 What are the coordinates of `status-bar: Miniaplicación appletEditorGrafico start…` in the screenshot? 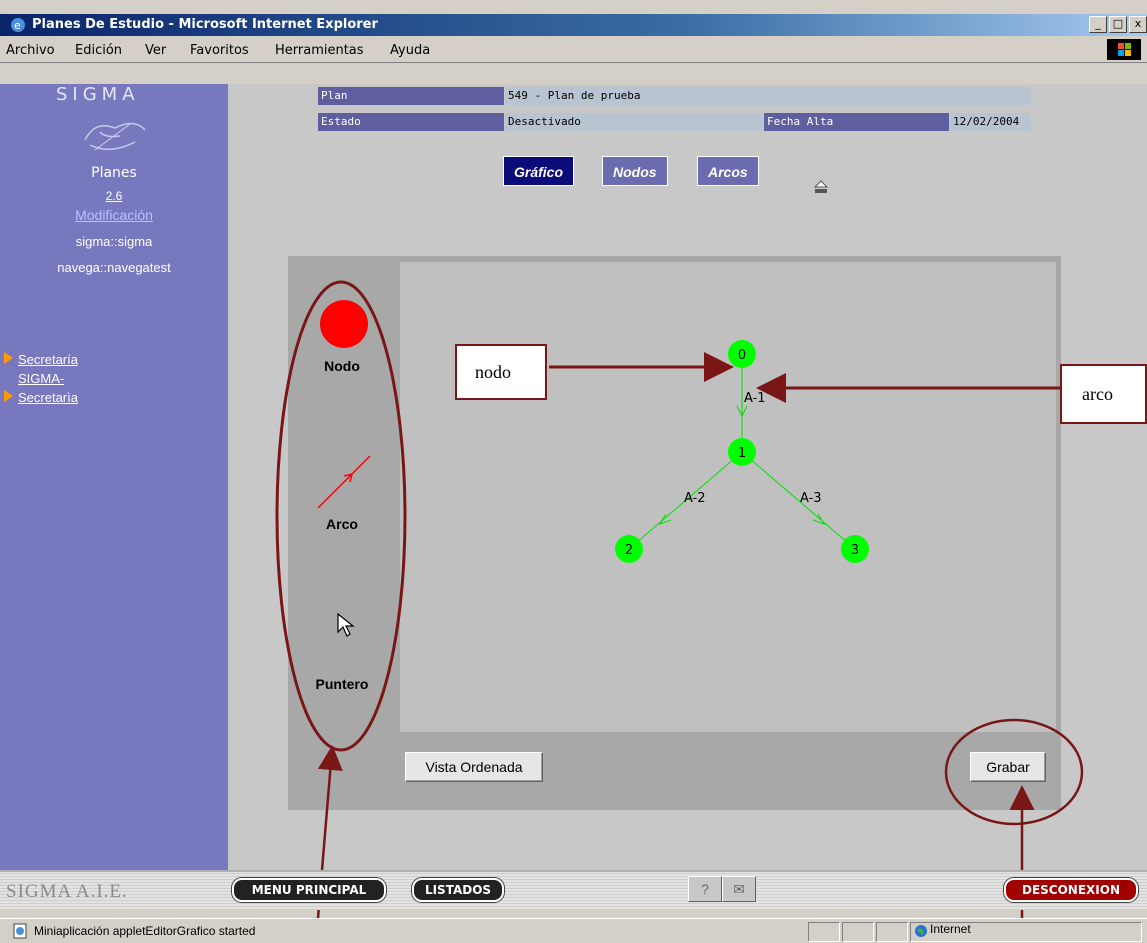 It's located at (573, 930).